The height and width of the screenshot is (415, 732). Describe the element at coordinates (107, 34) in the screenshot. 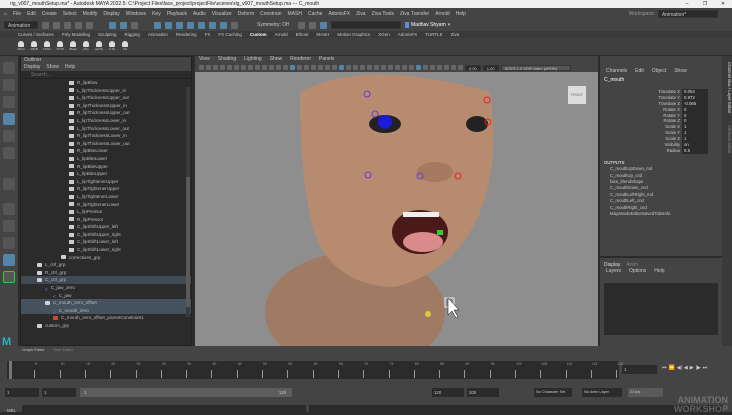

I see `shelf-tab-sculpting: Sculpting` at that location.